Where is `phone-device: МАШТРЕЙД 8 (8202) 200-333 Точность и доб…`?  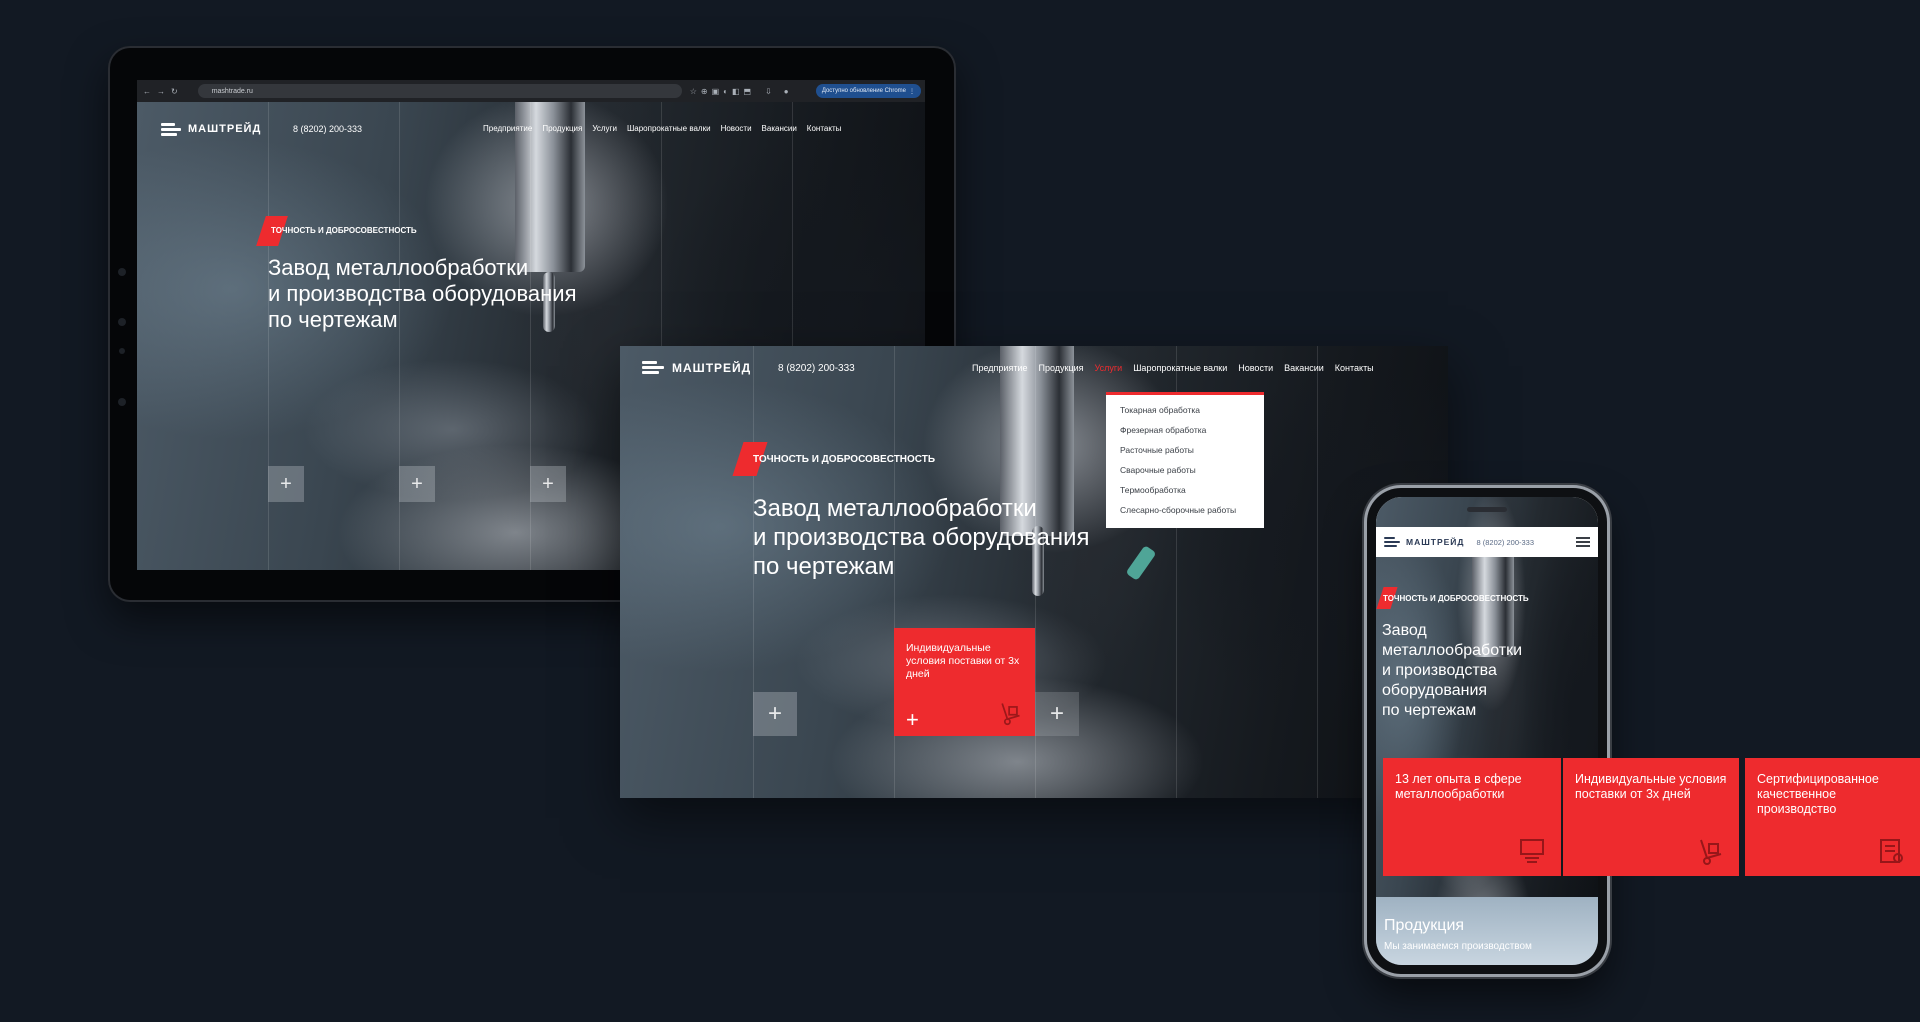
phone-device: МАШТРЕЙД 8 (8202) 200-333 Точность и доб… is located at coordinates (1487, 731).